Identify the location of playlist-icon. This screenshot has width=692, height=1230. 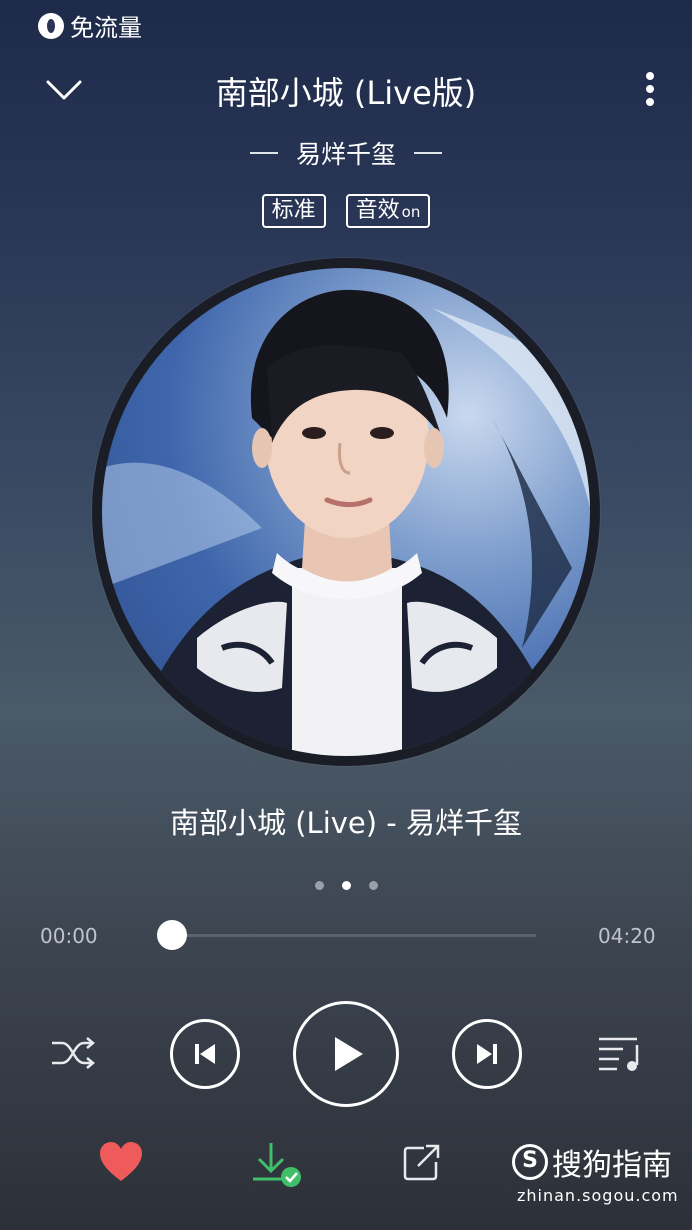
(619, 1054).